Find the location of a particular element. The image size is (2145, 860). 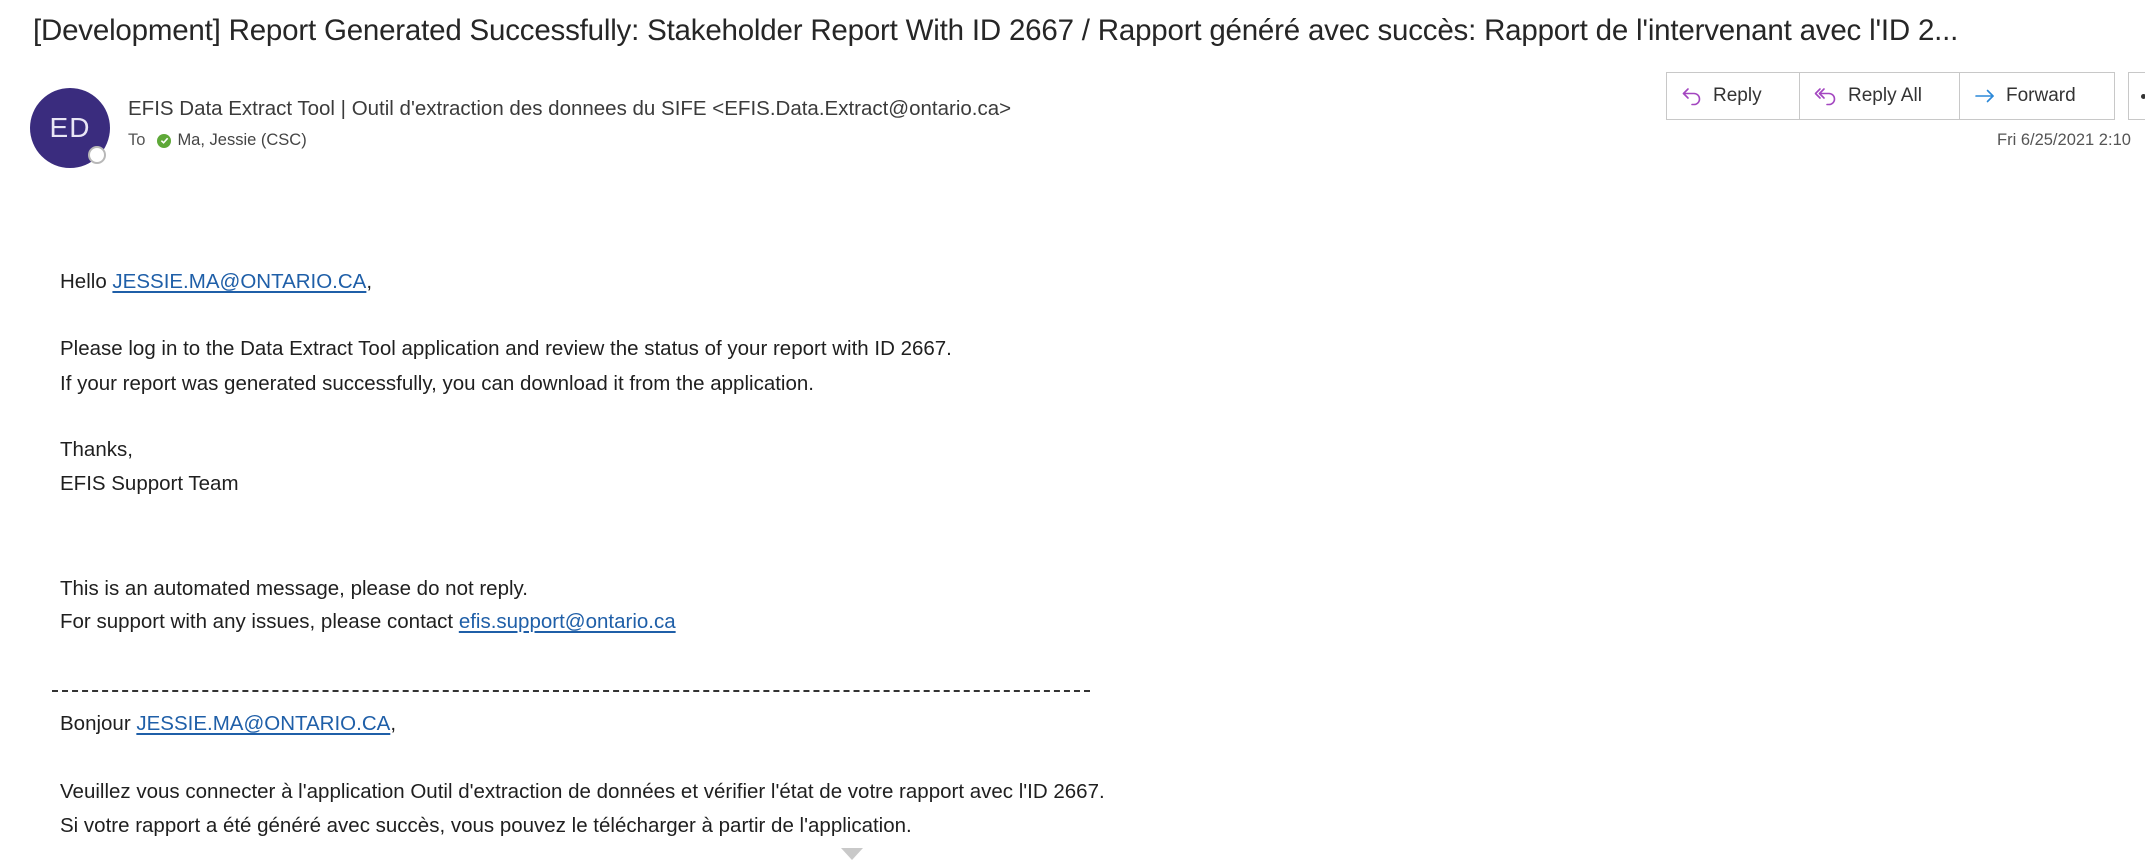

message-actions: Reply Reply All Forward is located at coordinates (1890, 97).